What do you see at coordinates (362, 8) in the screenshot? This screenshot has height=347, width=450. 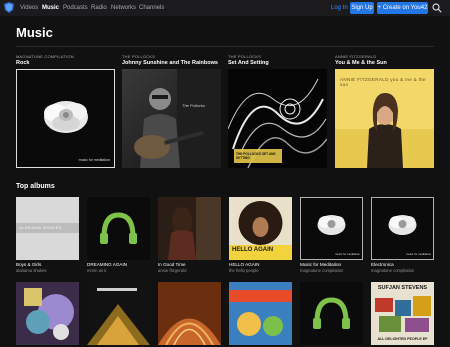 I see `signup-button: Sign Up` at bounding box center [362, 8].